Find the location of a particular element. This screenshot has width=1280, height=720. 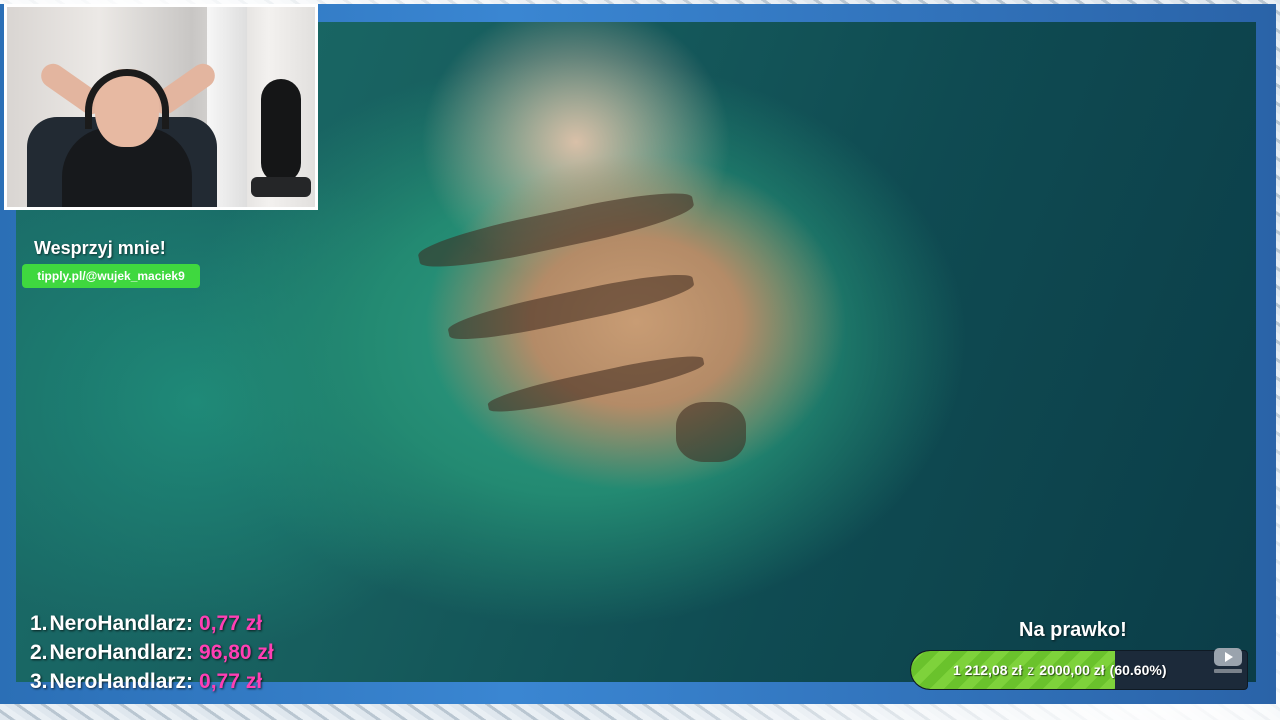

leaderboard-rank: 2. is located at coordinates (39, 652).